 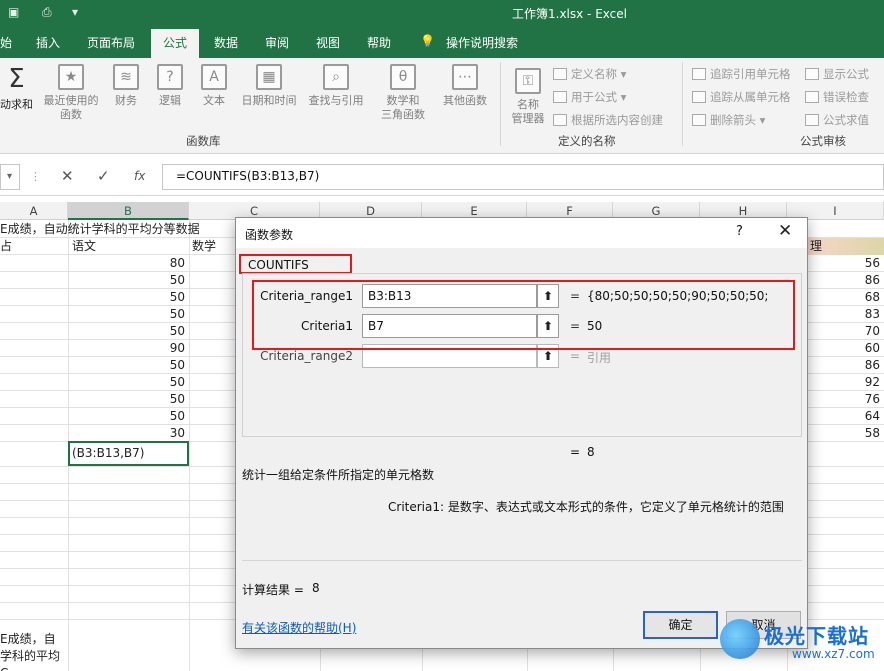 I want to click on trace-dependents-label: 追踪从属单元格, so click(x=750, y=97).